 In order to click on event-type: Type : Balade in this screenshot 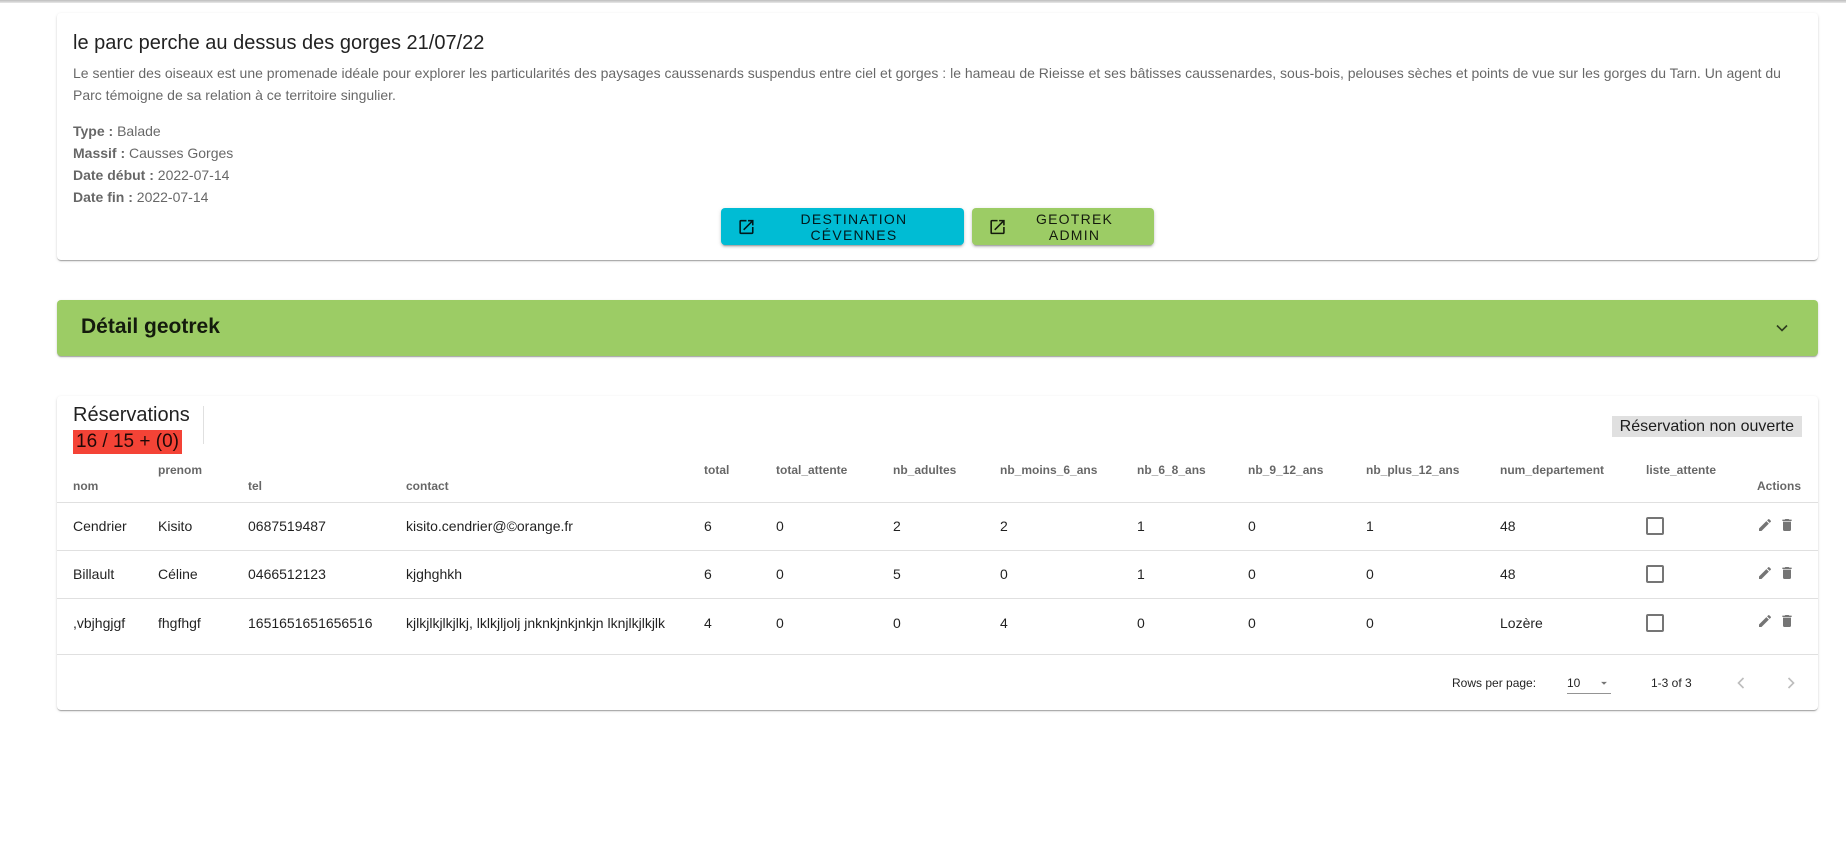, I will do `click(117, 131)`.